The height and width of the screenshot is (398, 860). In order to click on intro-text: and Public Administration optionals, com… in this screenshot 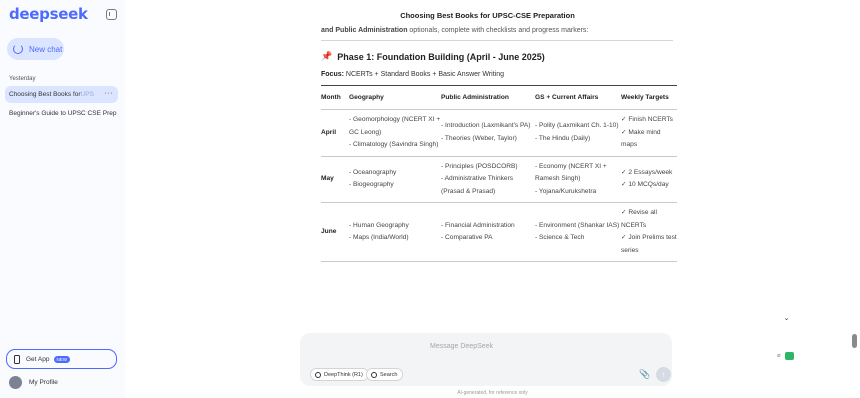, I will do `click(497, 30)`.